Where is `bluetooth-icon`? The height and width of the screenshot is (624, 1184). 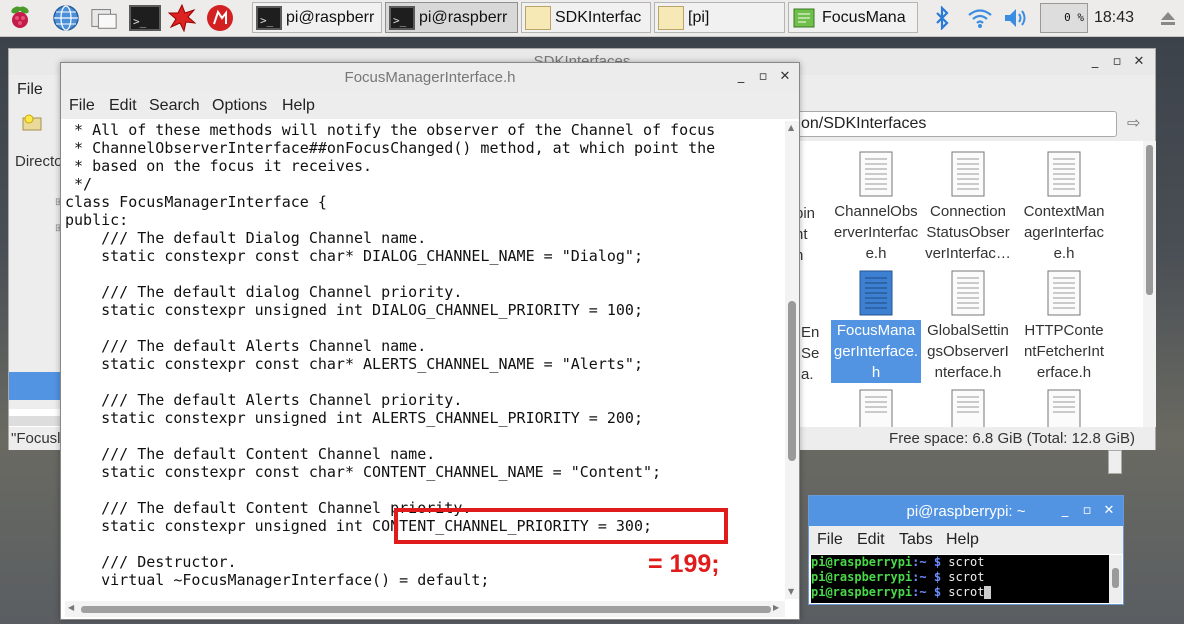
bluetooth-icon is located at coordinates (942, 18).